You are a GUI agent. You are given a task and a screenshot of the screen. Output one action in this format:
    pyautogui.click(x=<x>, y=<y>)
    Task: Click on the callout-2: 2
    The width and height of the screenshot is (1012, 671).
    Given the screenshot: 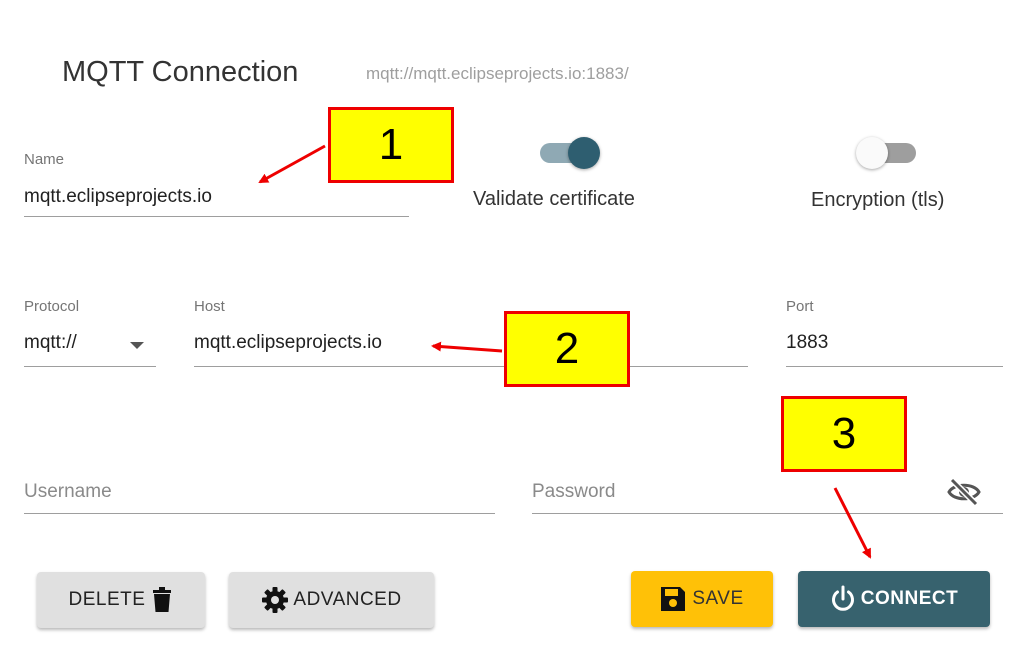 What is the action you would take?
    pyautogui.click(x=567, y=349)
    